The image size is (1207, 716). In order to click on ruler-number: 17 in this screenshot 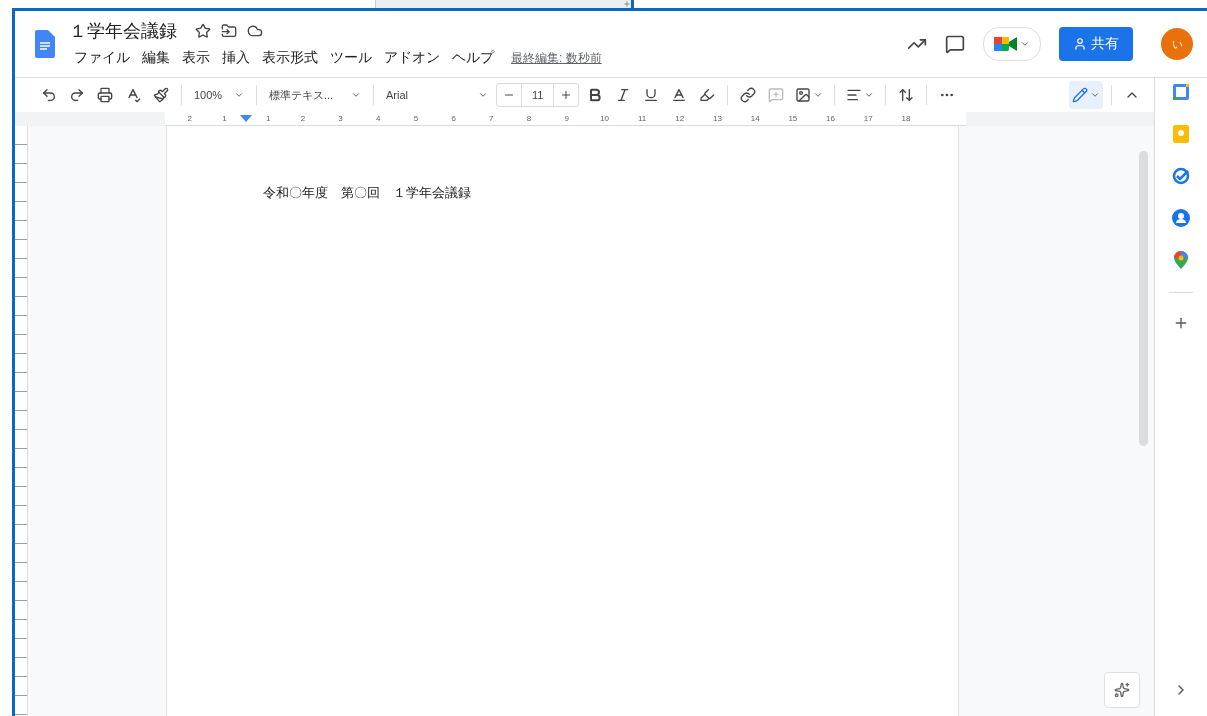, I will do `click(868, 118)`.